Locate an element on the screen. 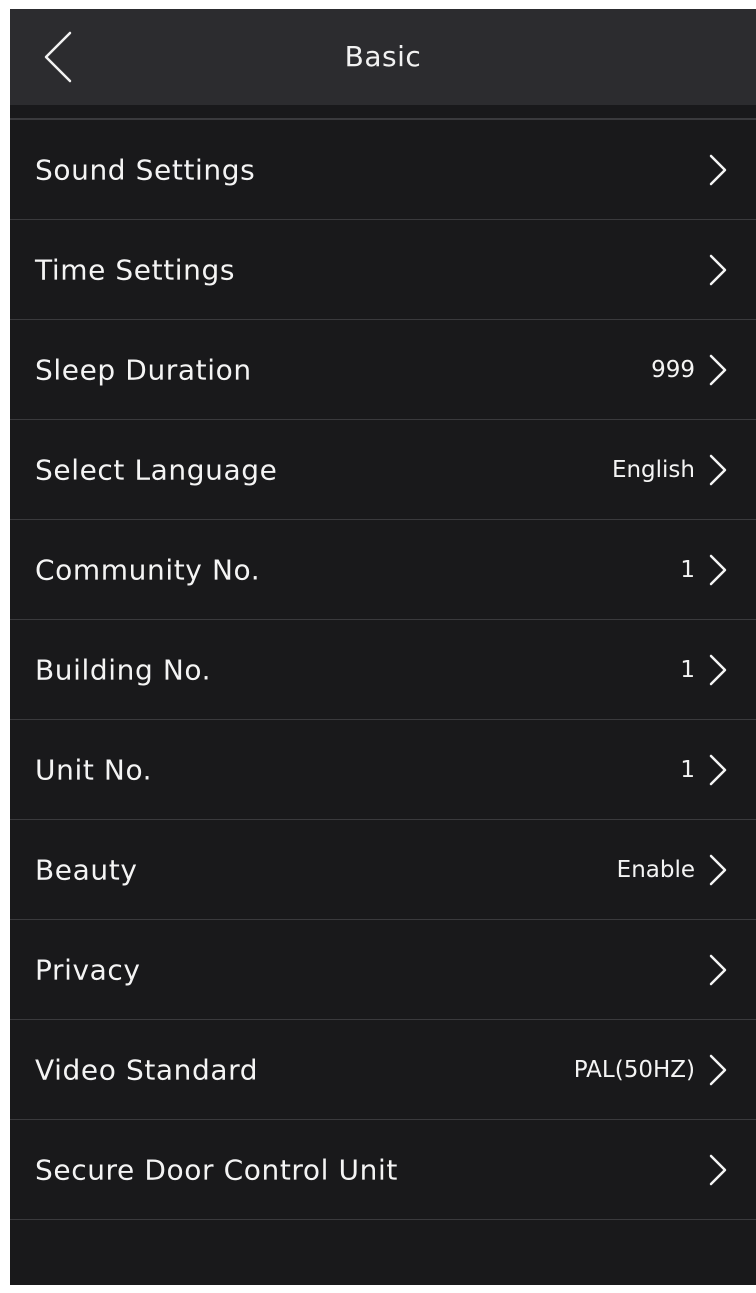  settings-row-sound-settings: Sound Settings is located at coordinates (383, 170).